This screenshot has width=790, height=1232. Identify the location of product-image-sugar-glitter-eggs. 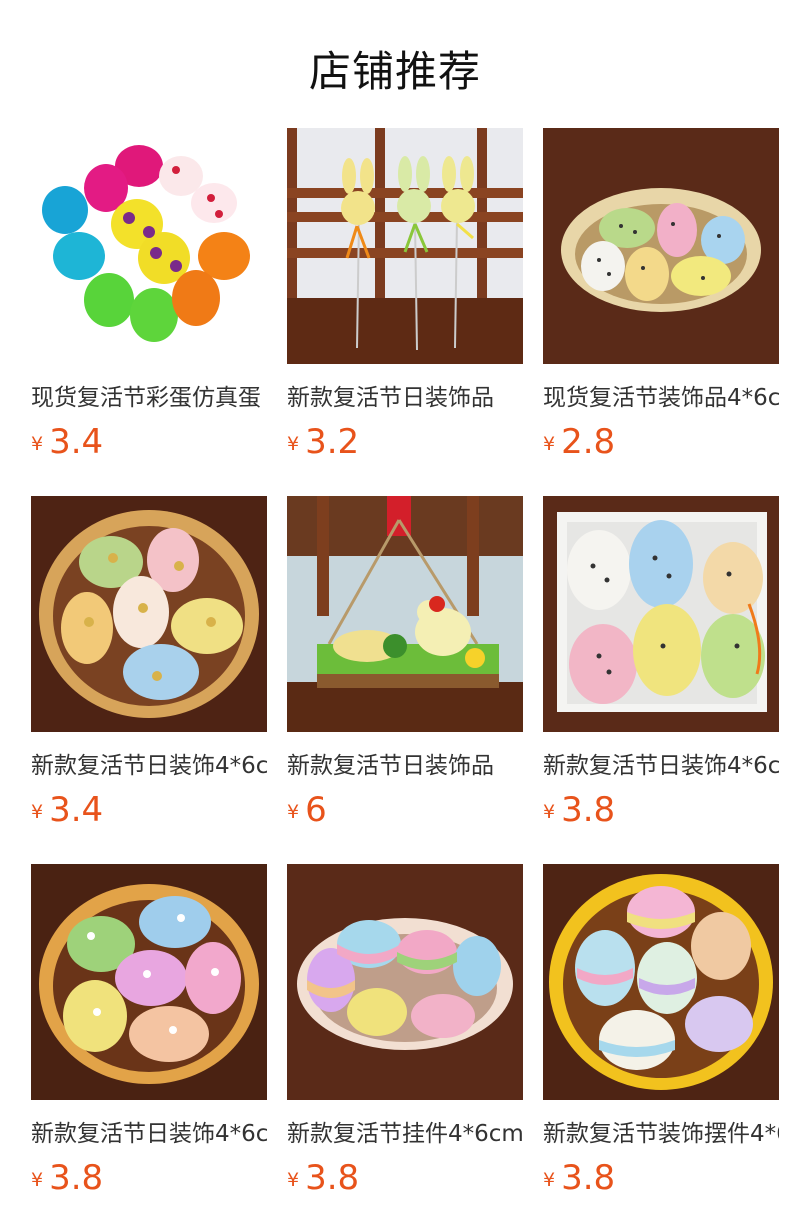
(661, 982).